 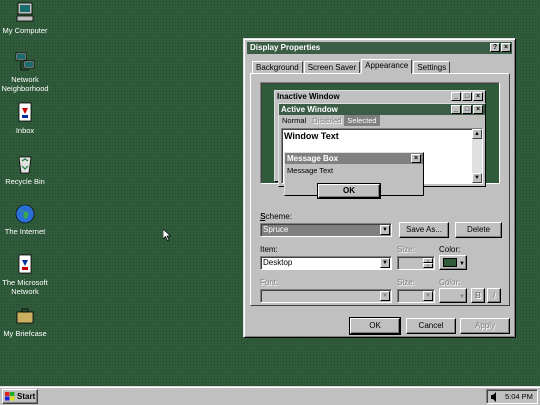 I want to click on desktop-icon-label: Network Neighborhood, so click(x=25, y=84).